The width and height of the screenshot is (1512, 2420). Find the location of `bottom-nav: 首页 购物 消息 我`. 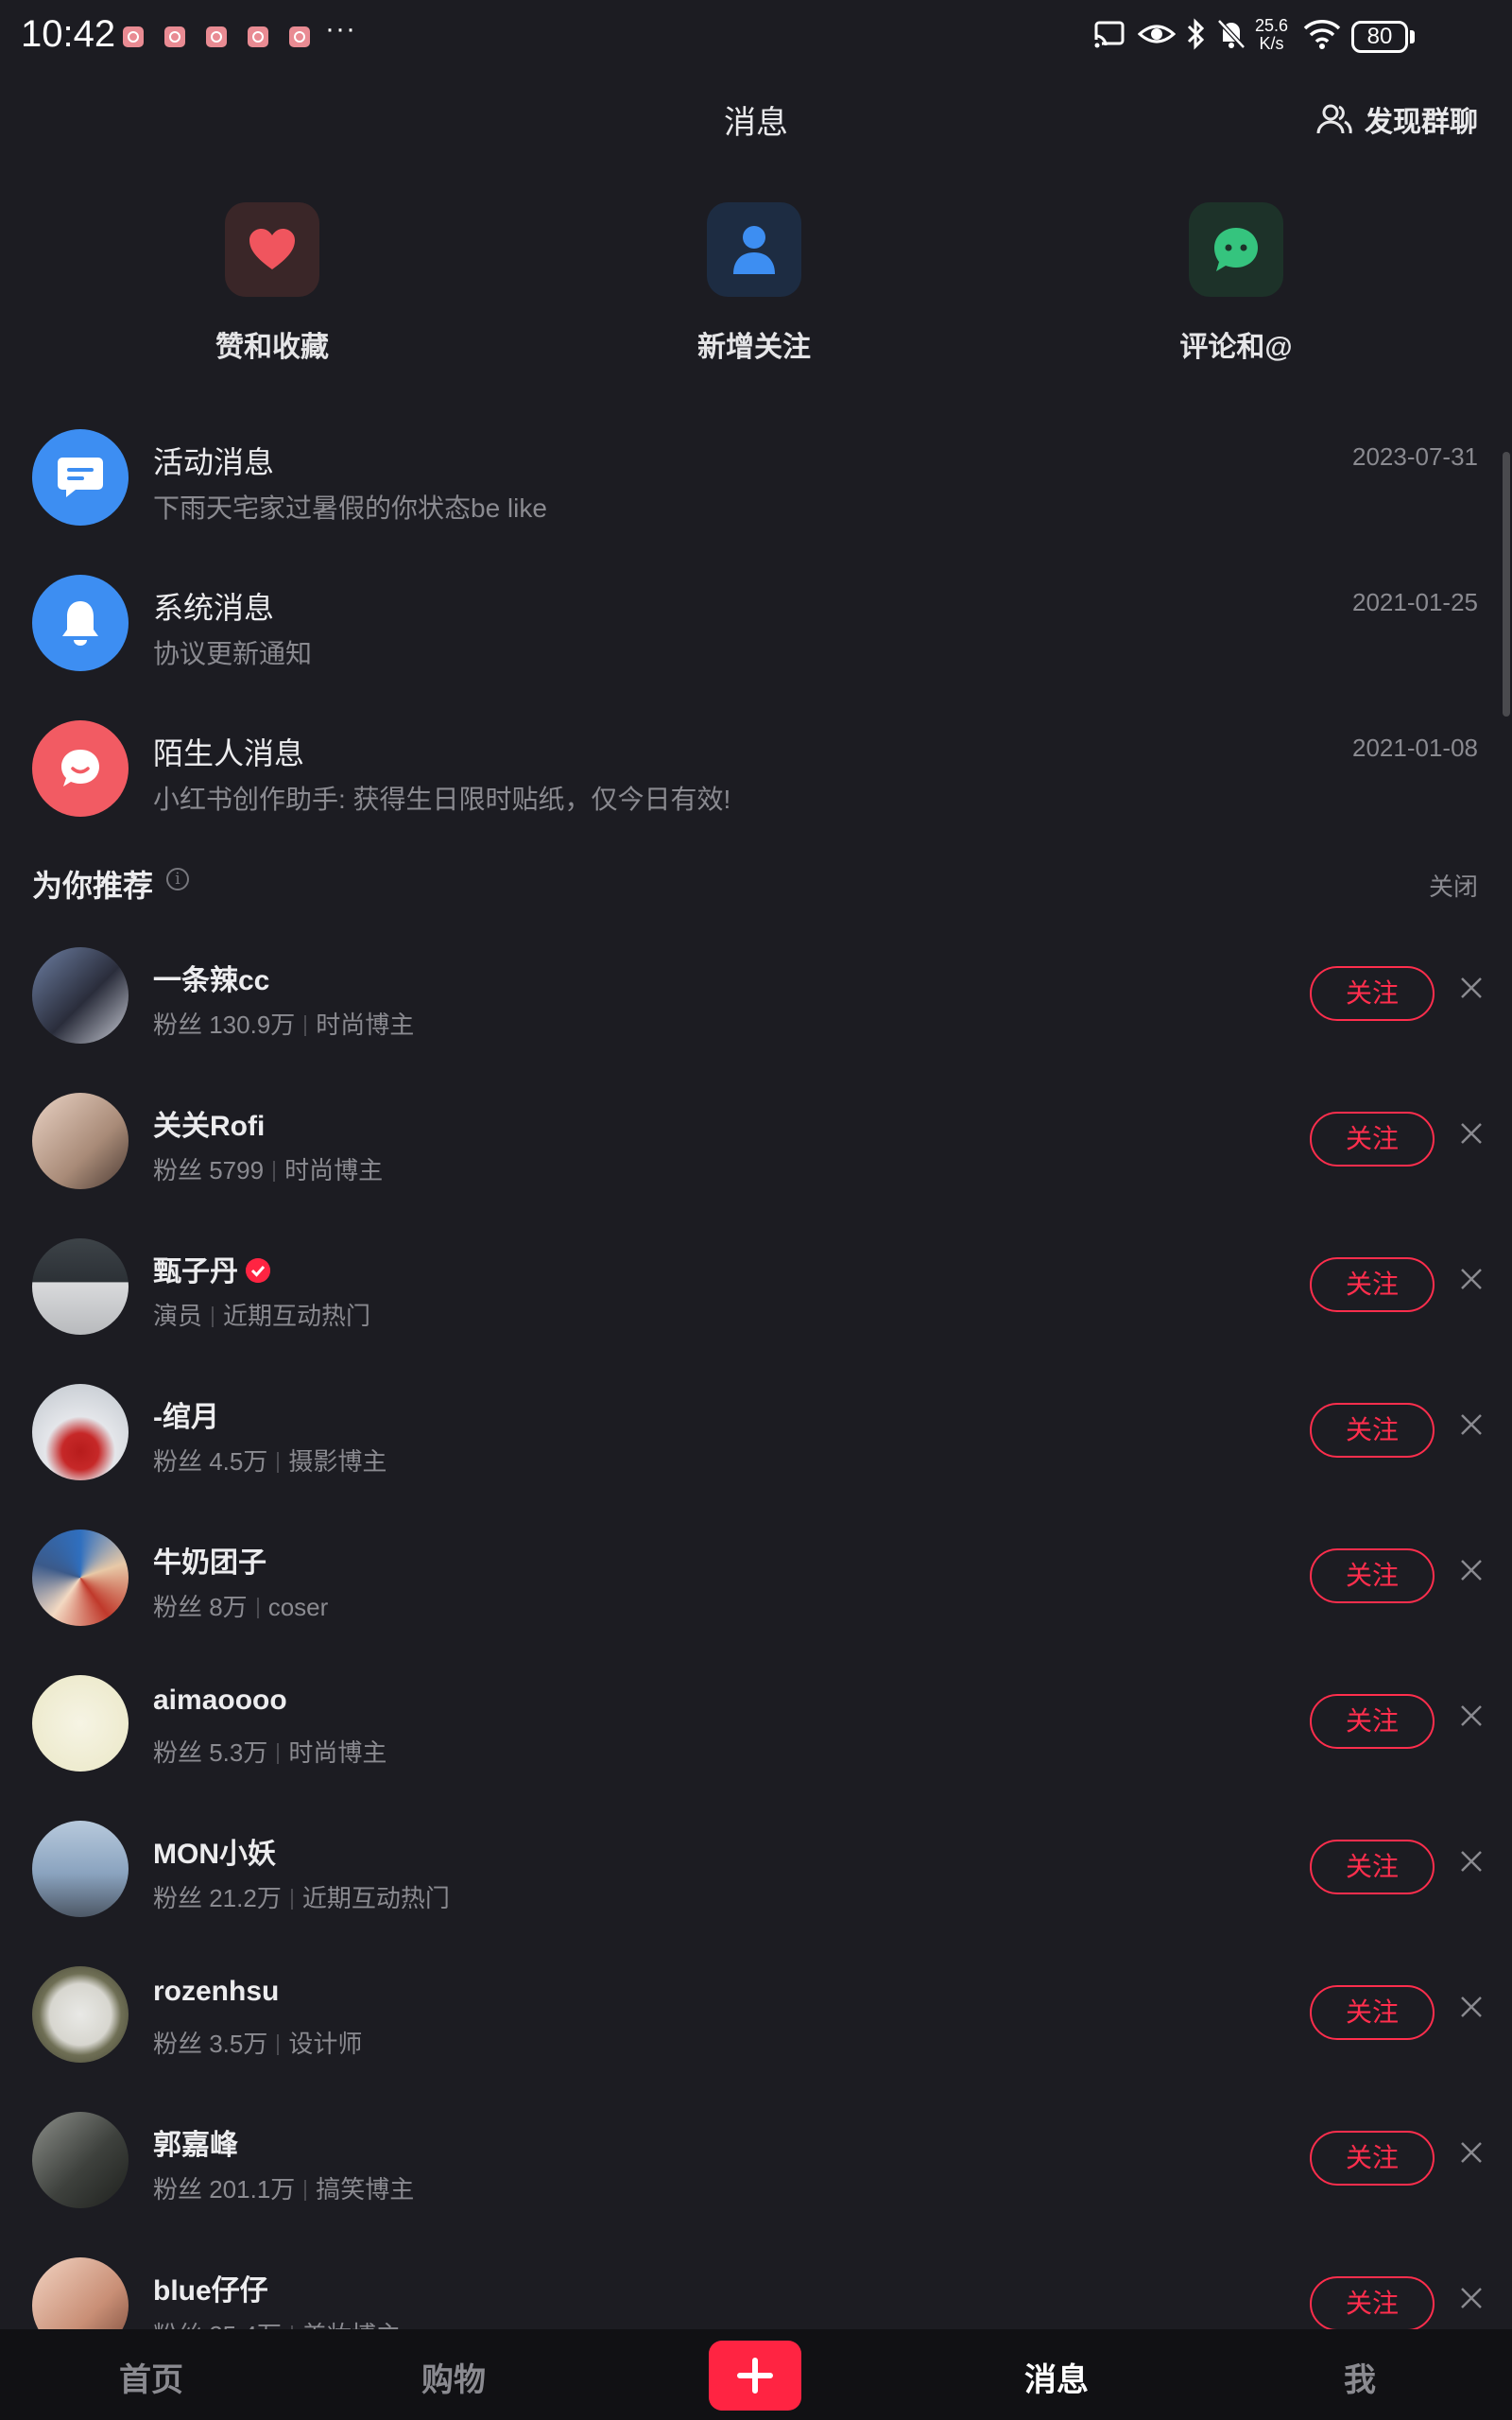

bottom-nav: 首页 购物 消息 我 is located at coordinates (756, 2374).